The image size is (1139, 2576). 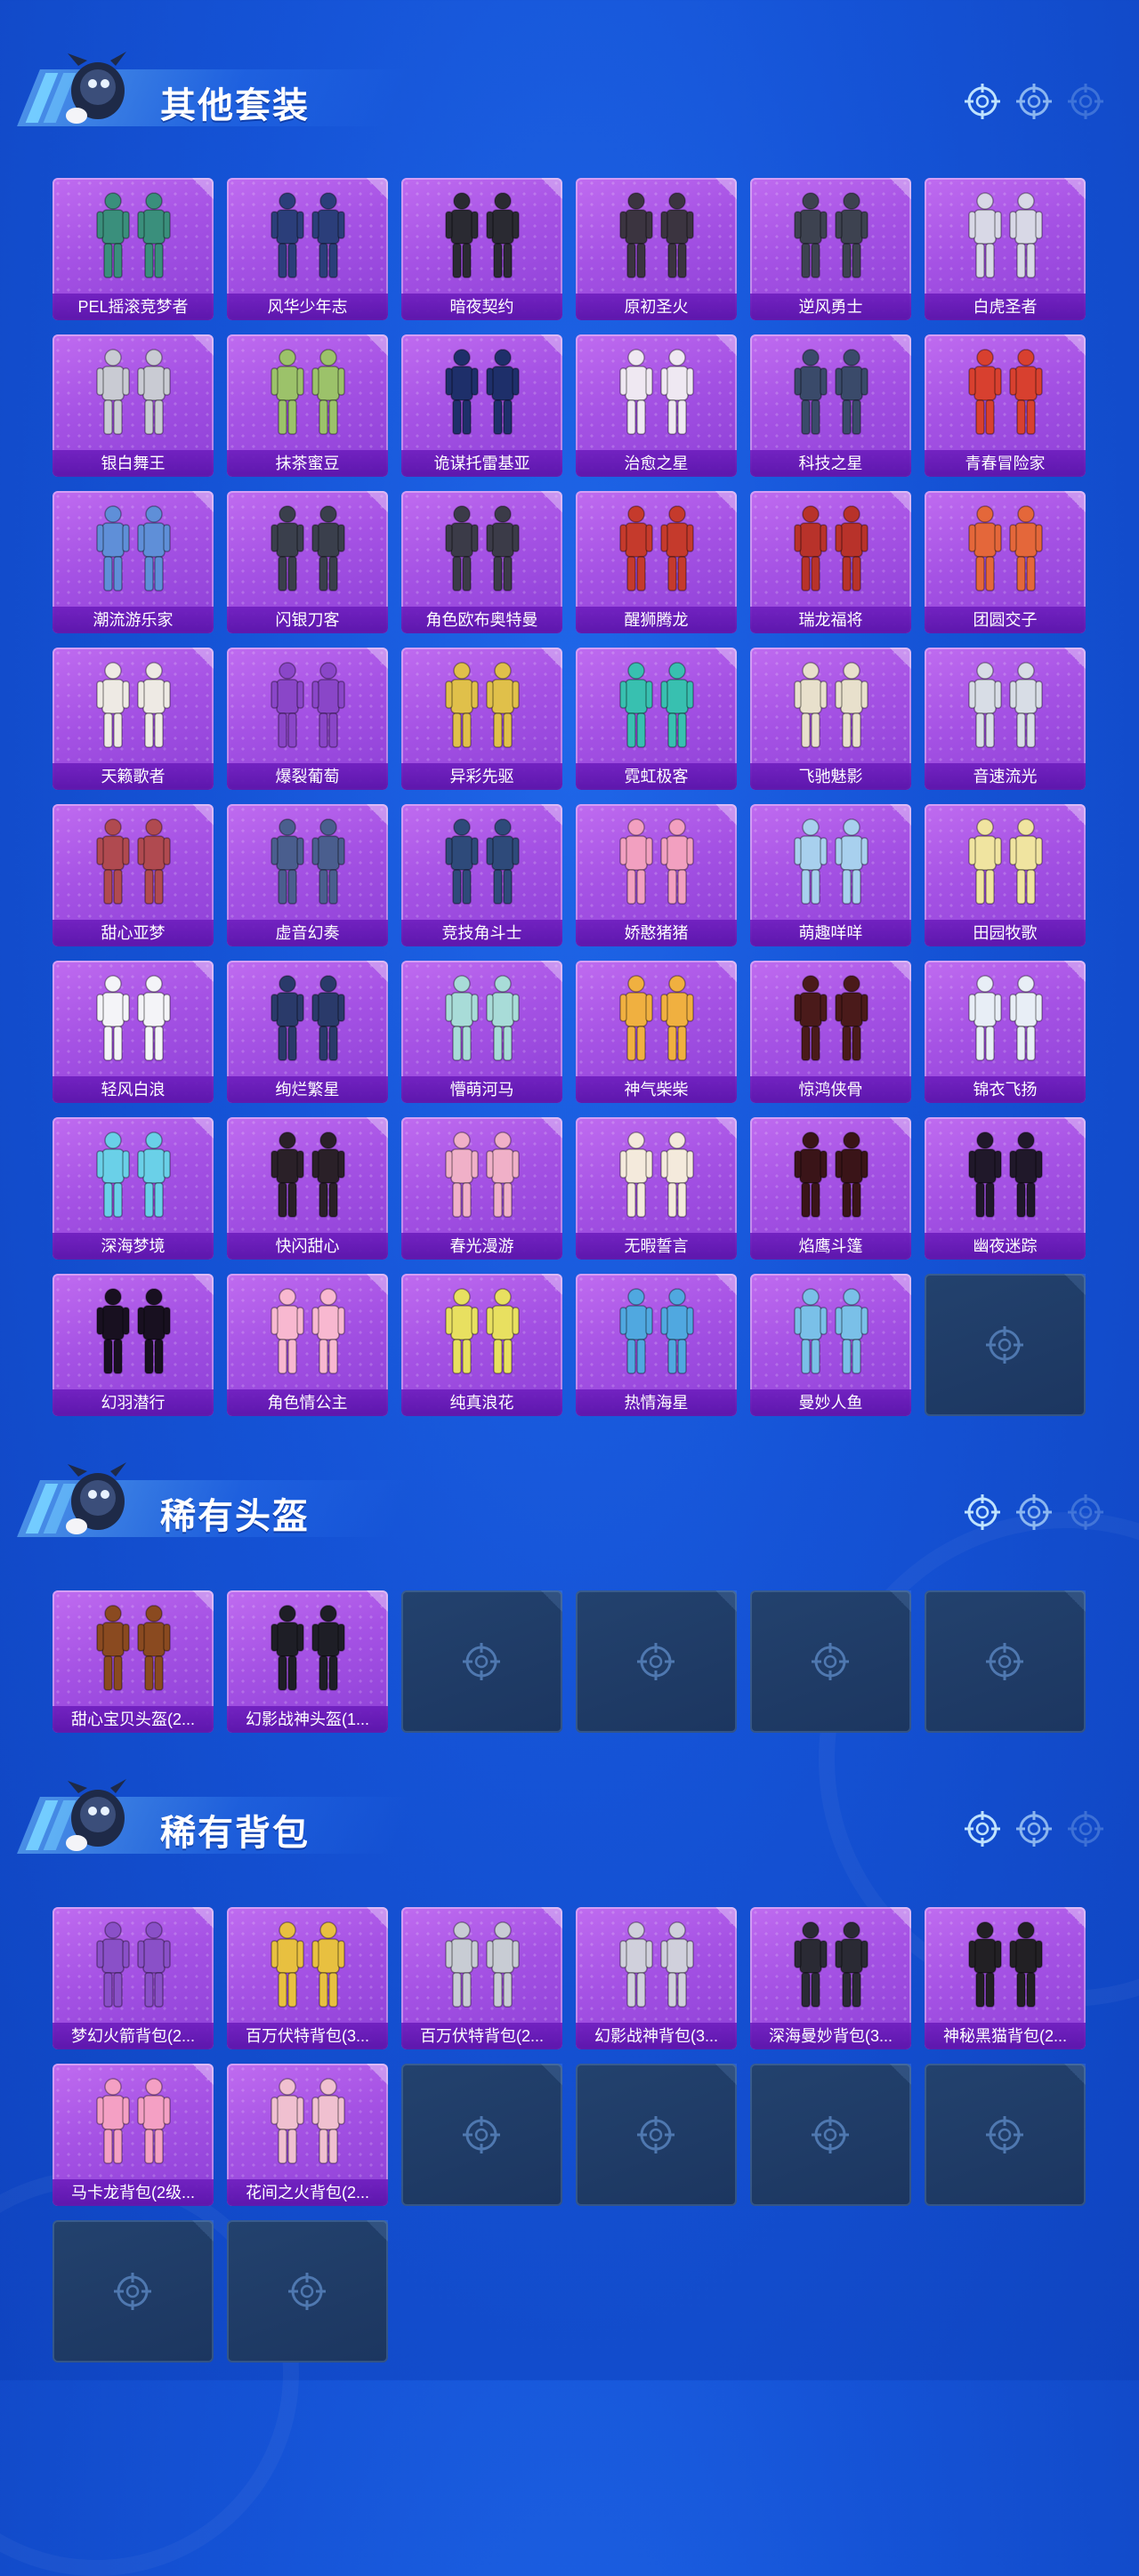 I want to click on item-card: 娇憨猪猪, so click(x=657, y=875).